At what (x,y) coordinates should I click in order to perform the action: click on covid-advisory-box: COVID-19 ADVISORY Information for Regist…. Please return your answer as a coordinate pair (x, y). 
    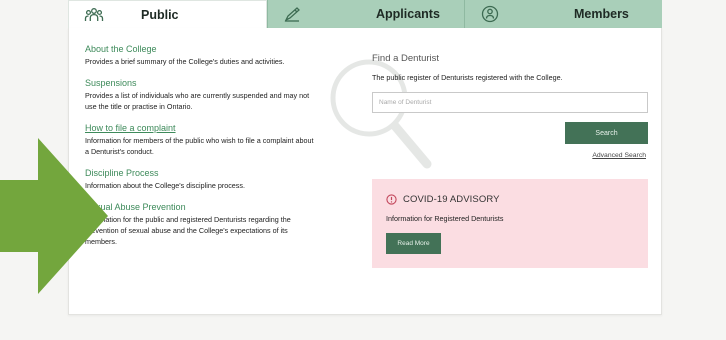
    Looking at the image, I should click on (510, 223).